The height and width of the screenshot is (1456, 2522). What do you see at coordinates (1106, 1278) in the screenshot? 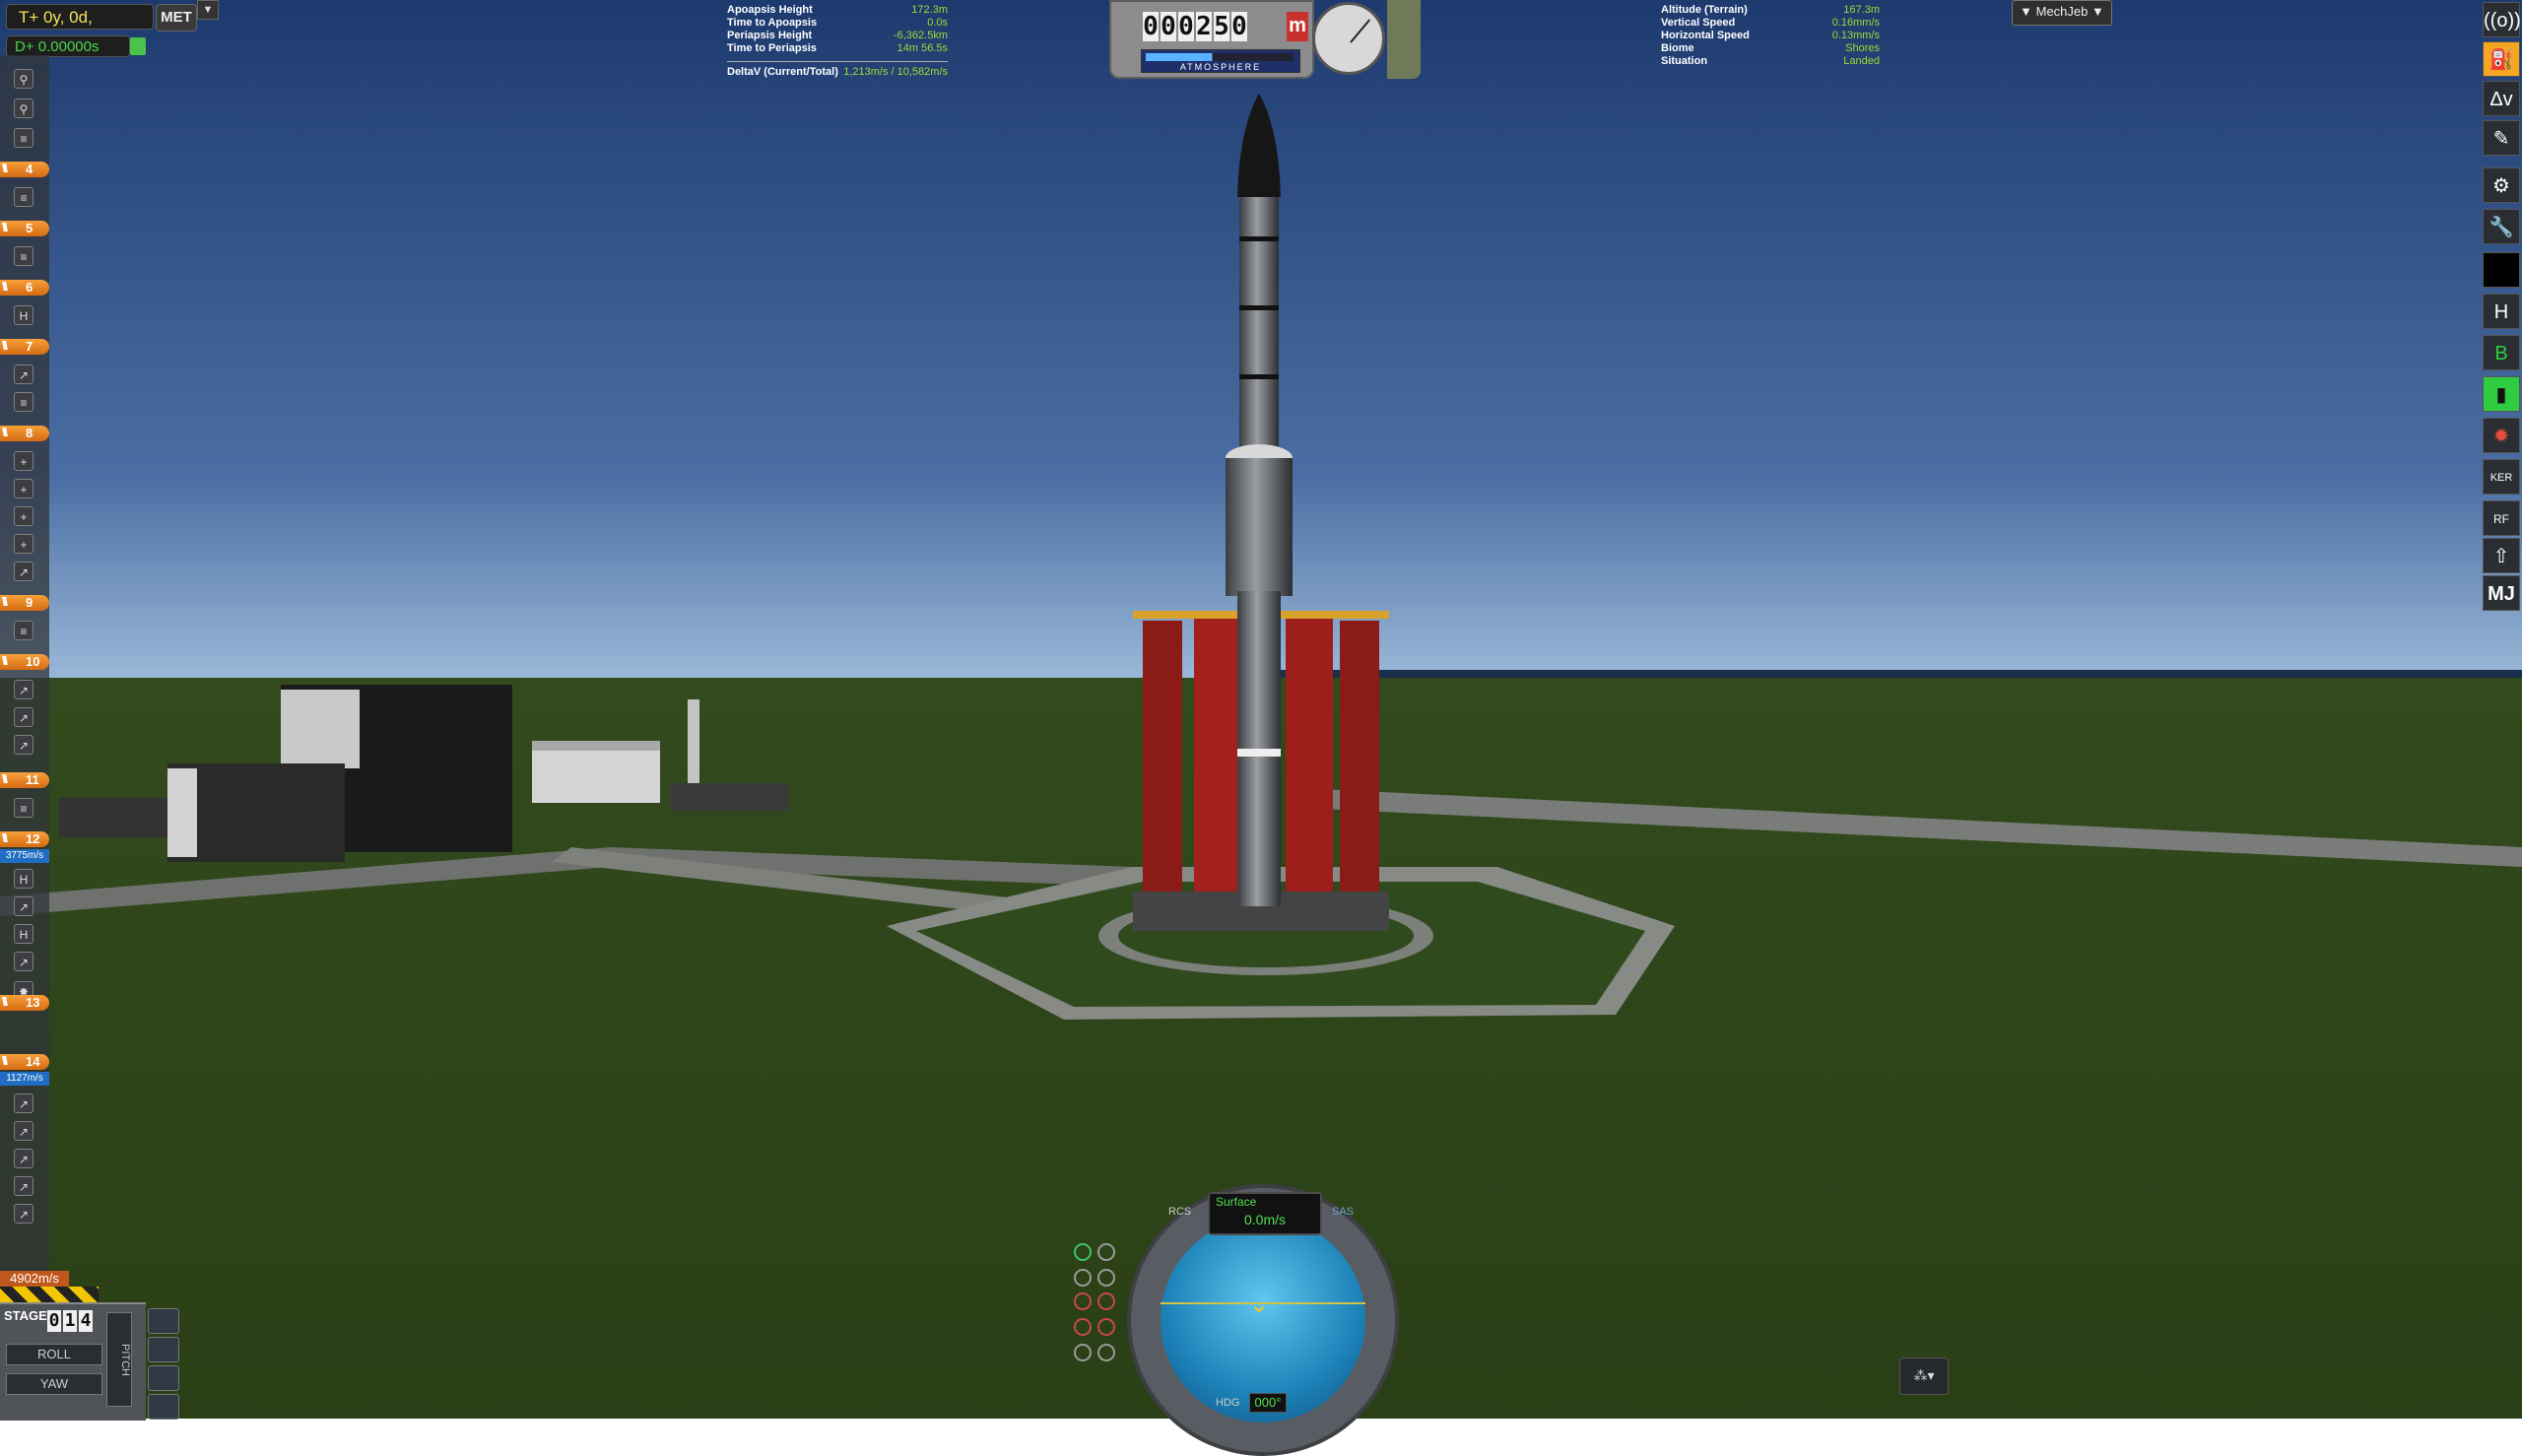
I see `retrograde-icon` at bounding box center [1106, 1278].